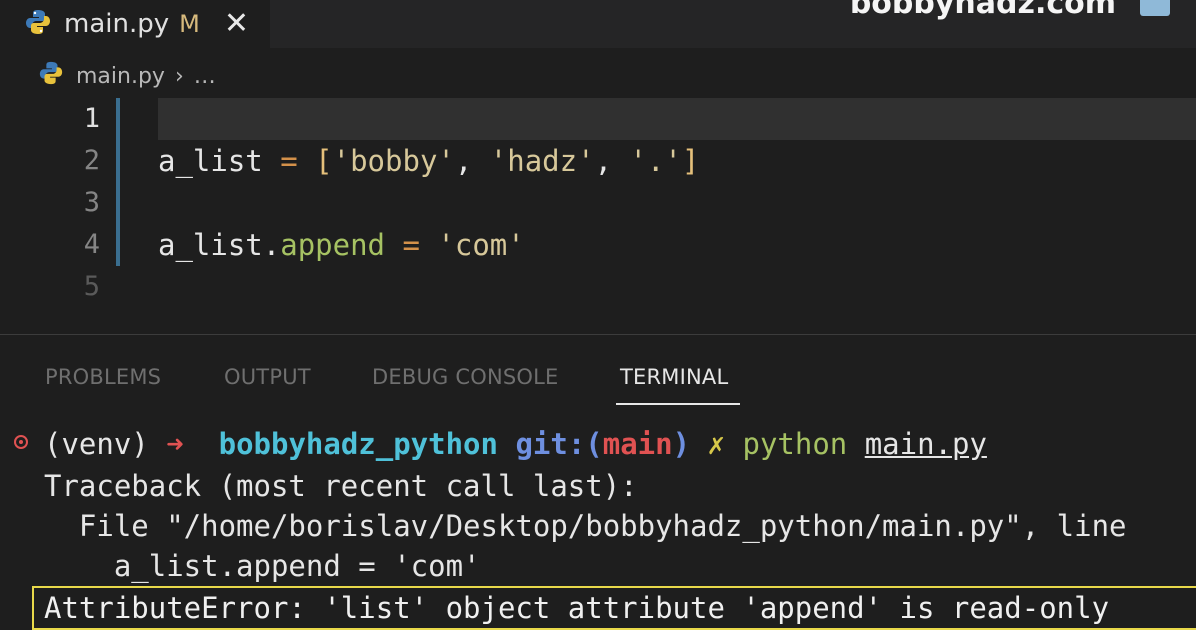 The width and height of the screenshot is (1196, 630). What do you see at coordinates (598, 203) in the screenshot?
I see `code-line: 3` at bounding box center [598, 203].